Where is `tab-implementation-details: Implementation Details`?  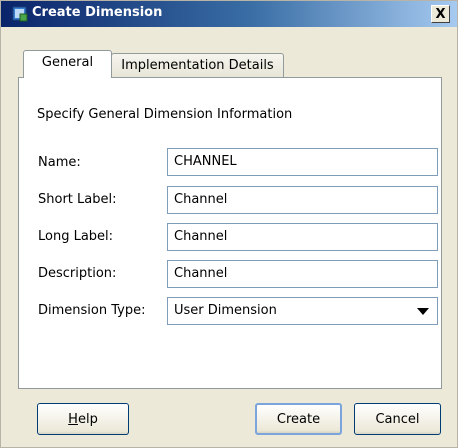 tab-implementation-details: Implementation Details is located at coordinates (197, 66).